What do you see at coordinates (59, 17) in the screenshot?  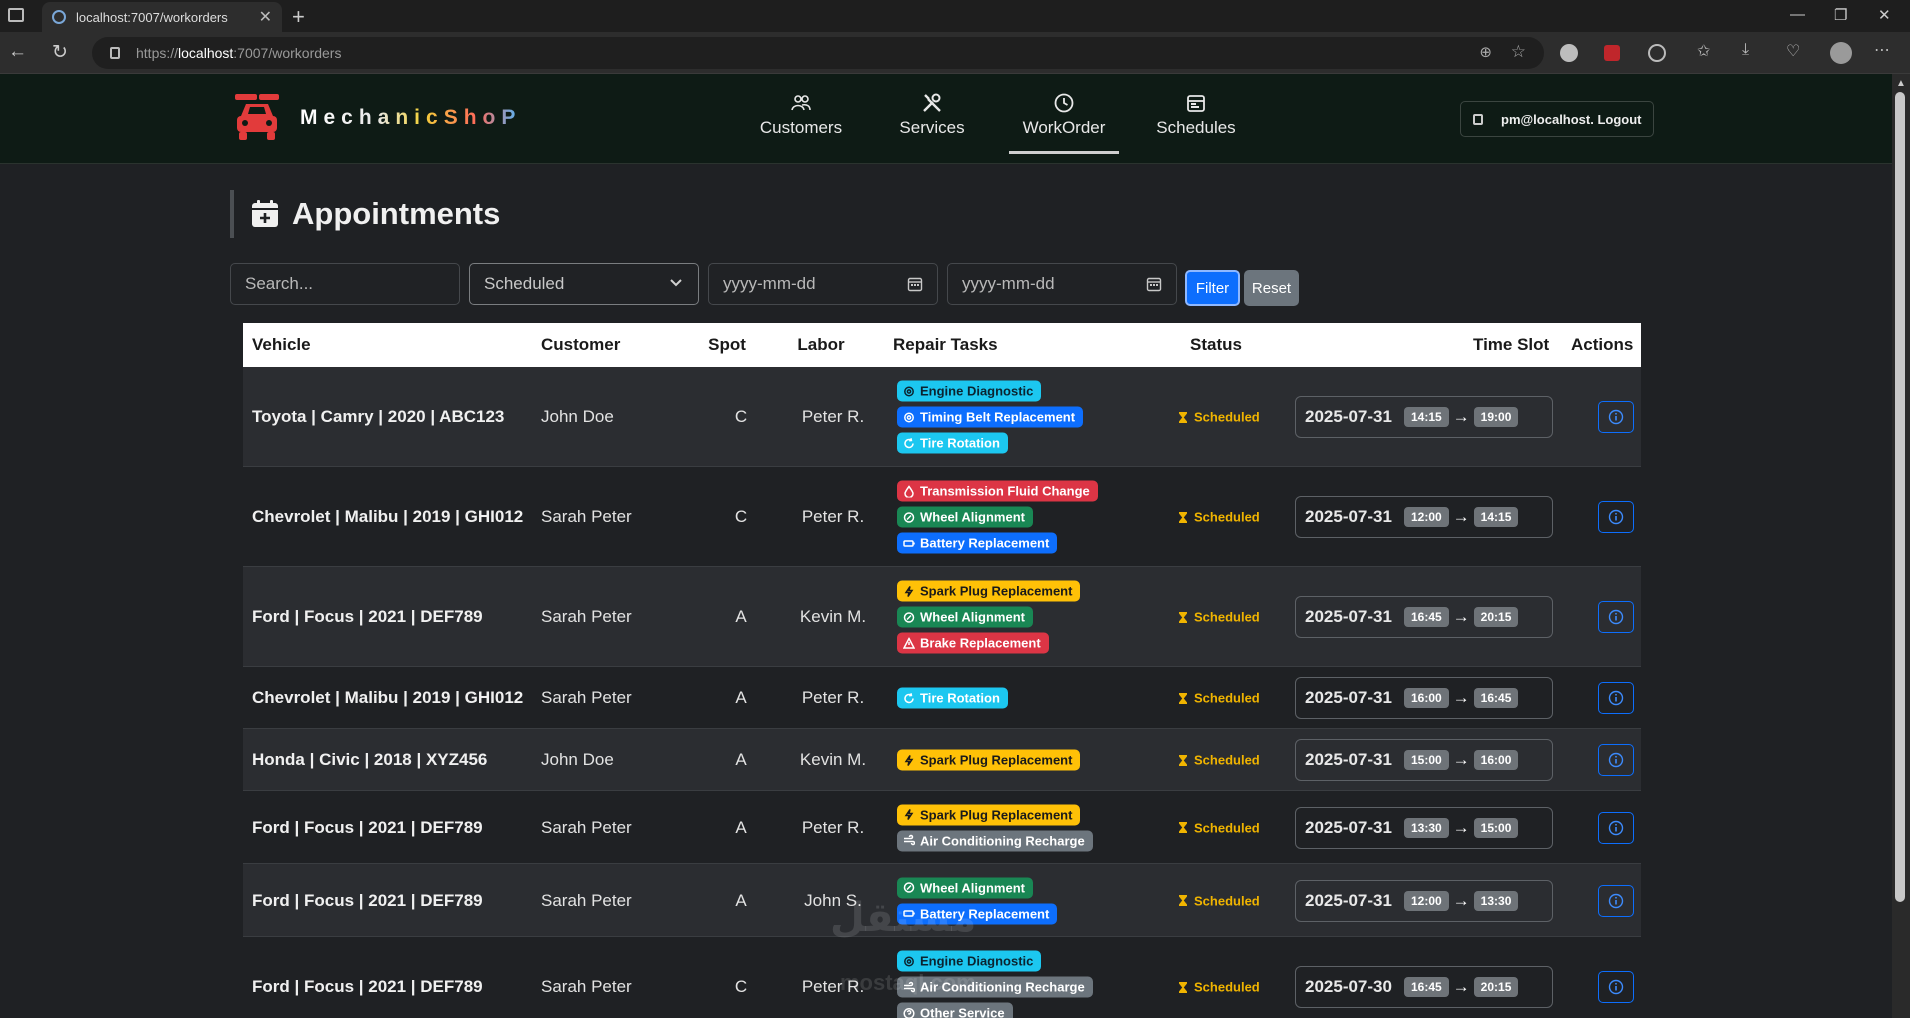 I see `globe-icon` at bounding box center [59, 17].